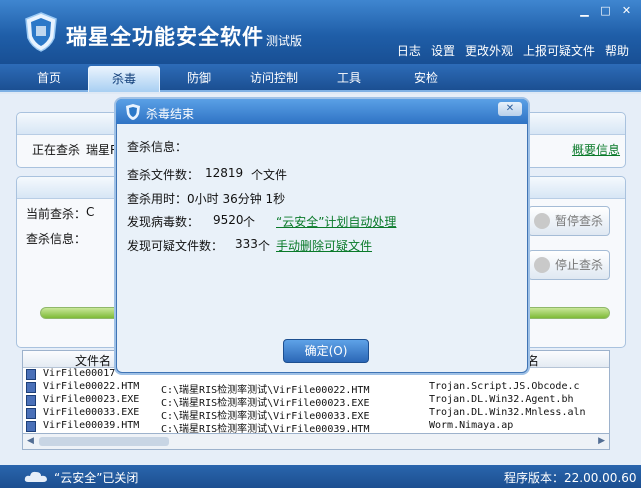  I want to click on pause-icon, so click(542, 221).